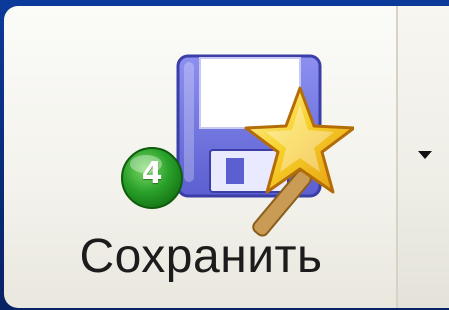 The width and height of the screenshot is (449, 310). I want to click on chevron-down-icon, so click(425, 155).